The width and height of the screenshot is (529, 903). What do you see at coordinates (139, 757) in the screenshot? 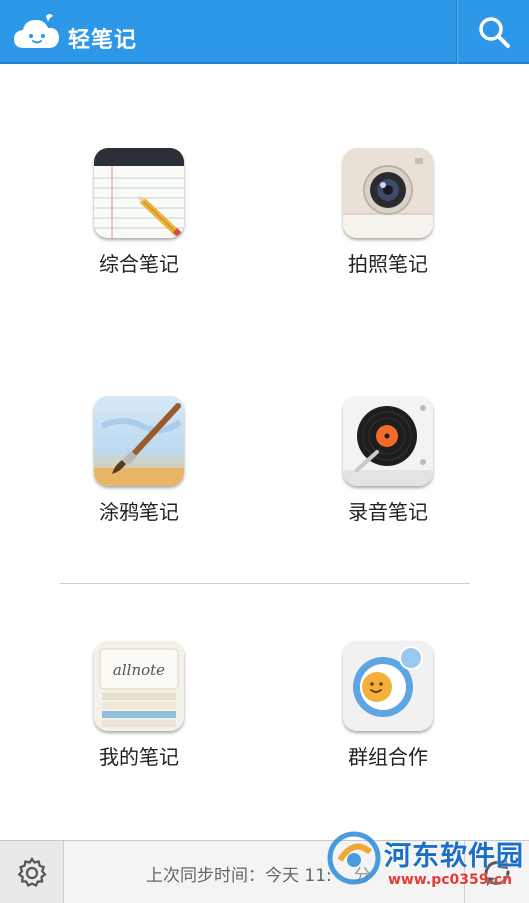
I see `tile-label: 我的笔记` at bounding box center [139, 757].